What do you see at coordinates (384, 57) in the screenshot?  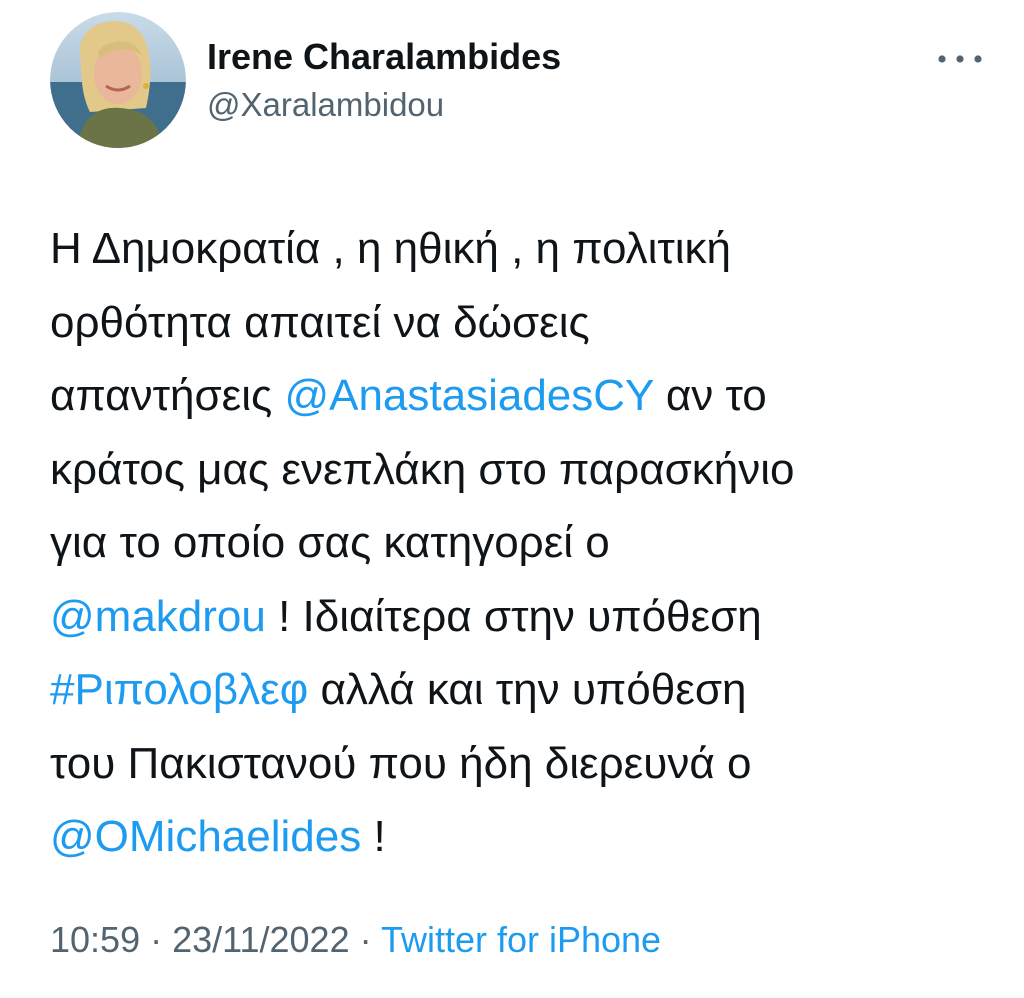 I see `display-name: Irene Charalambides` at bounding box center [384, 57].